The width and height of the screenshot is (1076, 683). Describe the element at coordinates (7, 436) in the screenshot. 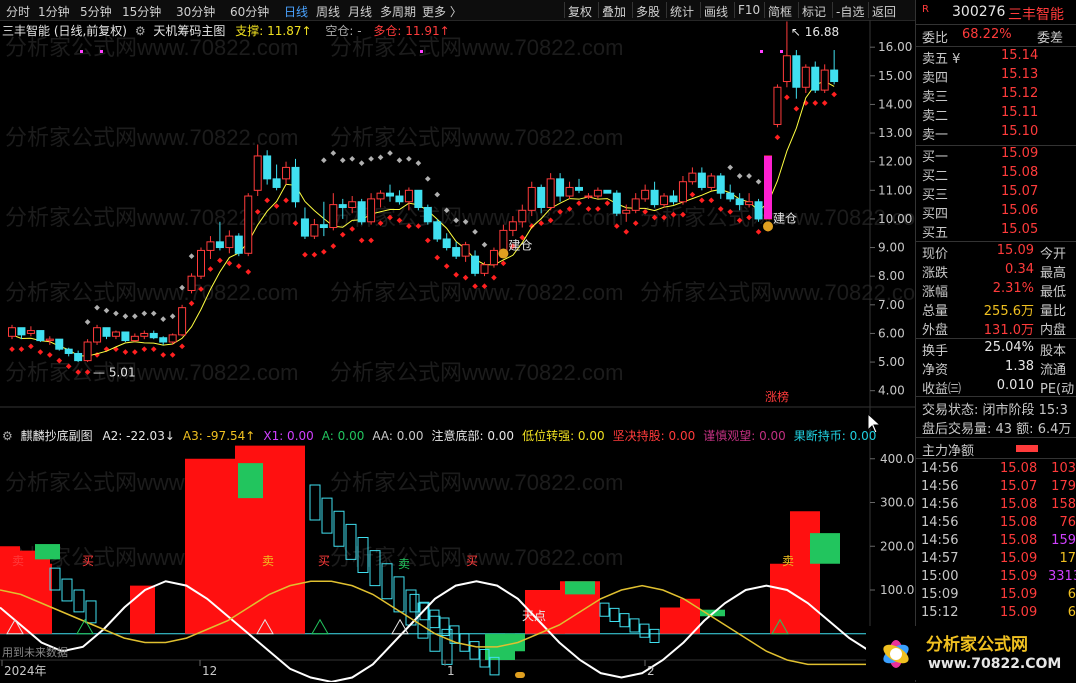

I see `sub-settings-gear-icon: ⚙` at that location.